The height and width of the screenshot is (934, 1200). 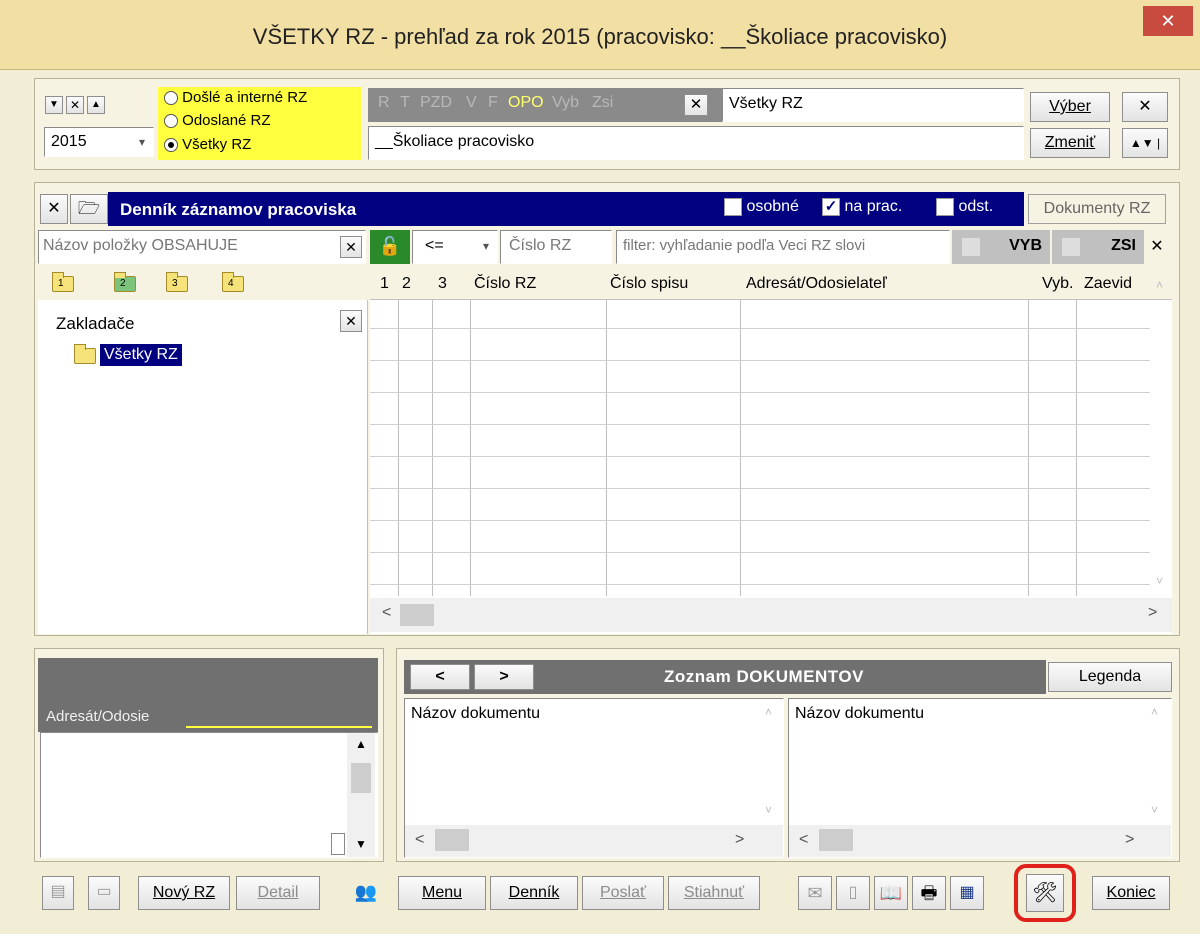 What do you see at coordinates (1097, 209) in the screenshot?
I see `dokumenty-rz-button: Dokumenty RZ` at bounding box center [1097, 209].